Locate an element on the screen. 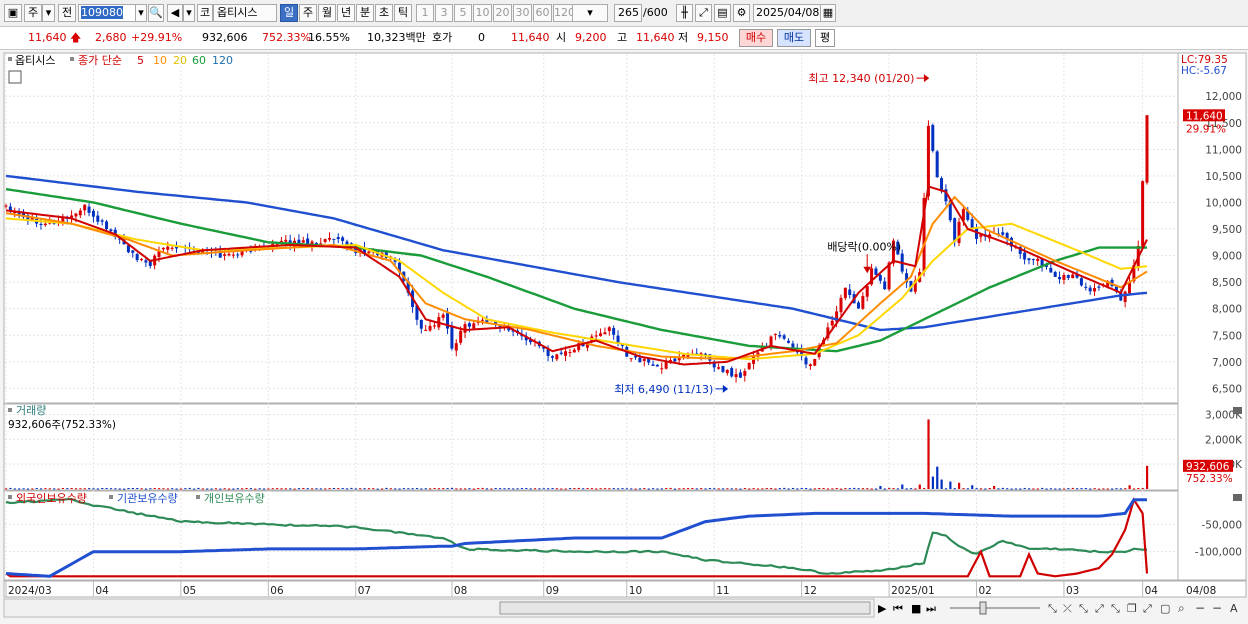 This screenshot has height=624, width=1248. interval-tab: 30 is located at coordinates (522, 13).